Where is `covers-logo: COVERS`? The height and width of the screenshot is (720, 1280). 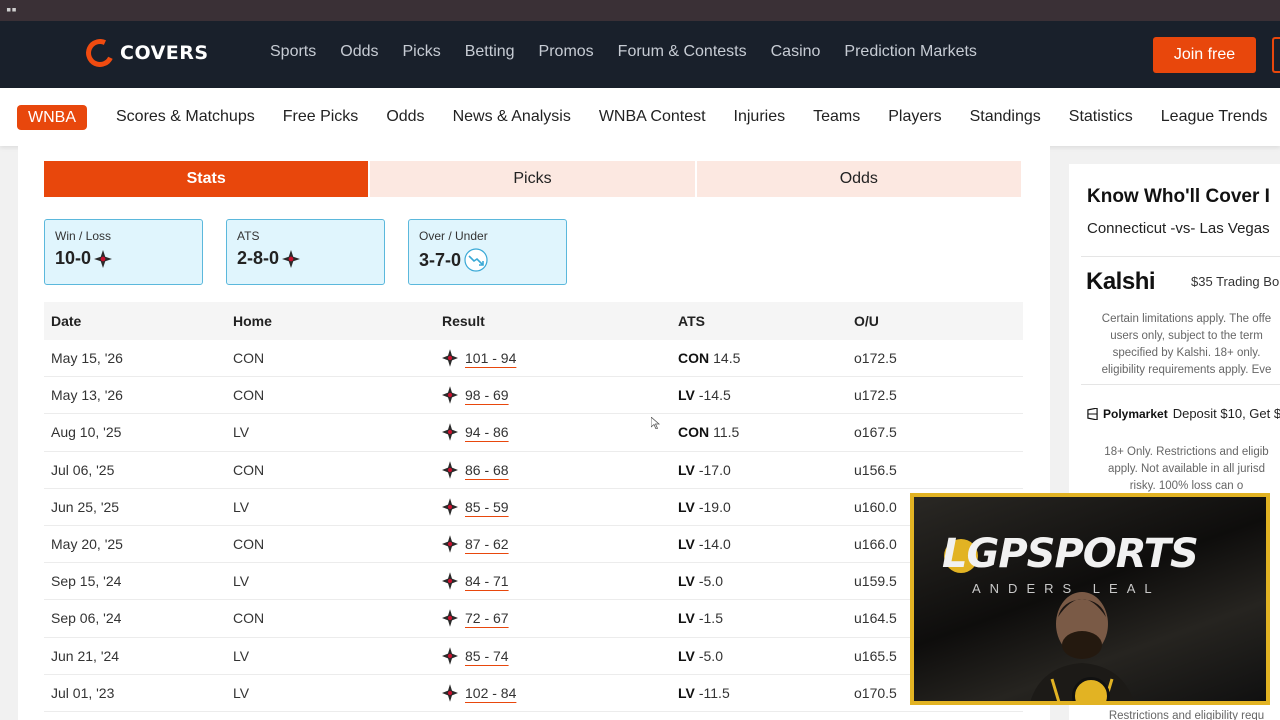
covers-logo: COVERS is located at coordinates (145, 53).